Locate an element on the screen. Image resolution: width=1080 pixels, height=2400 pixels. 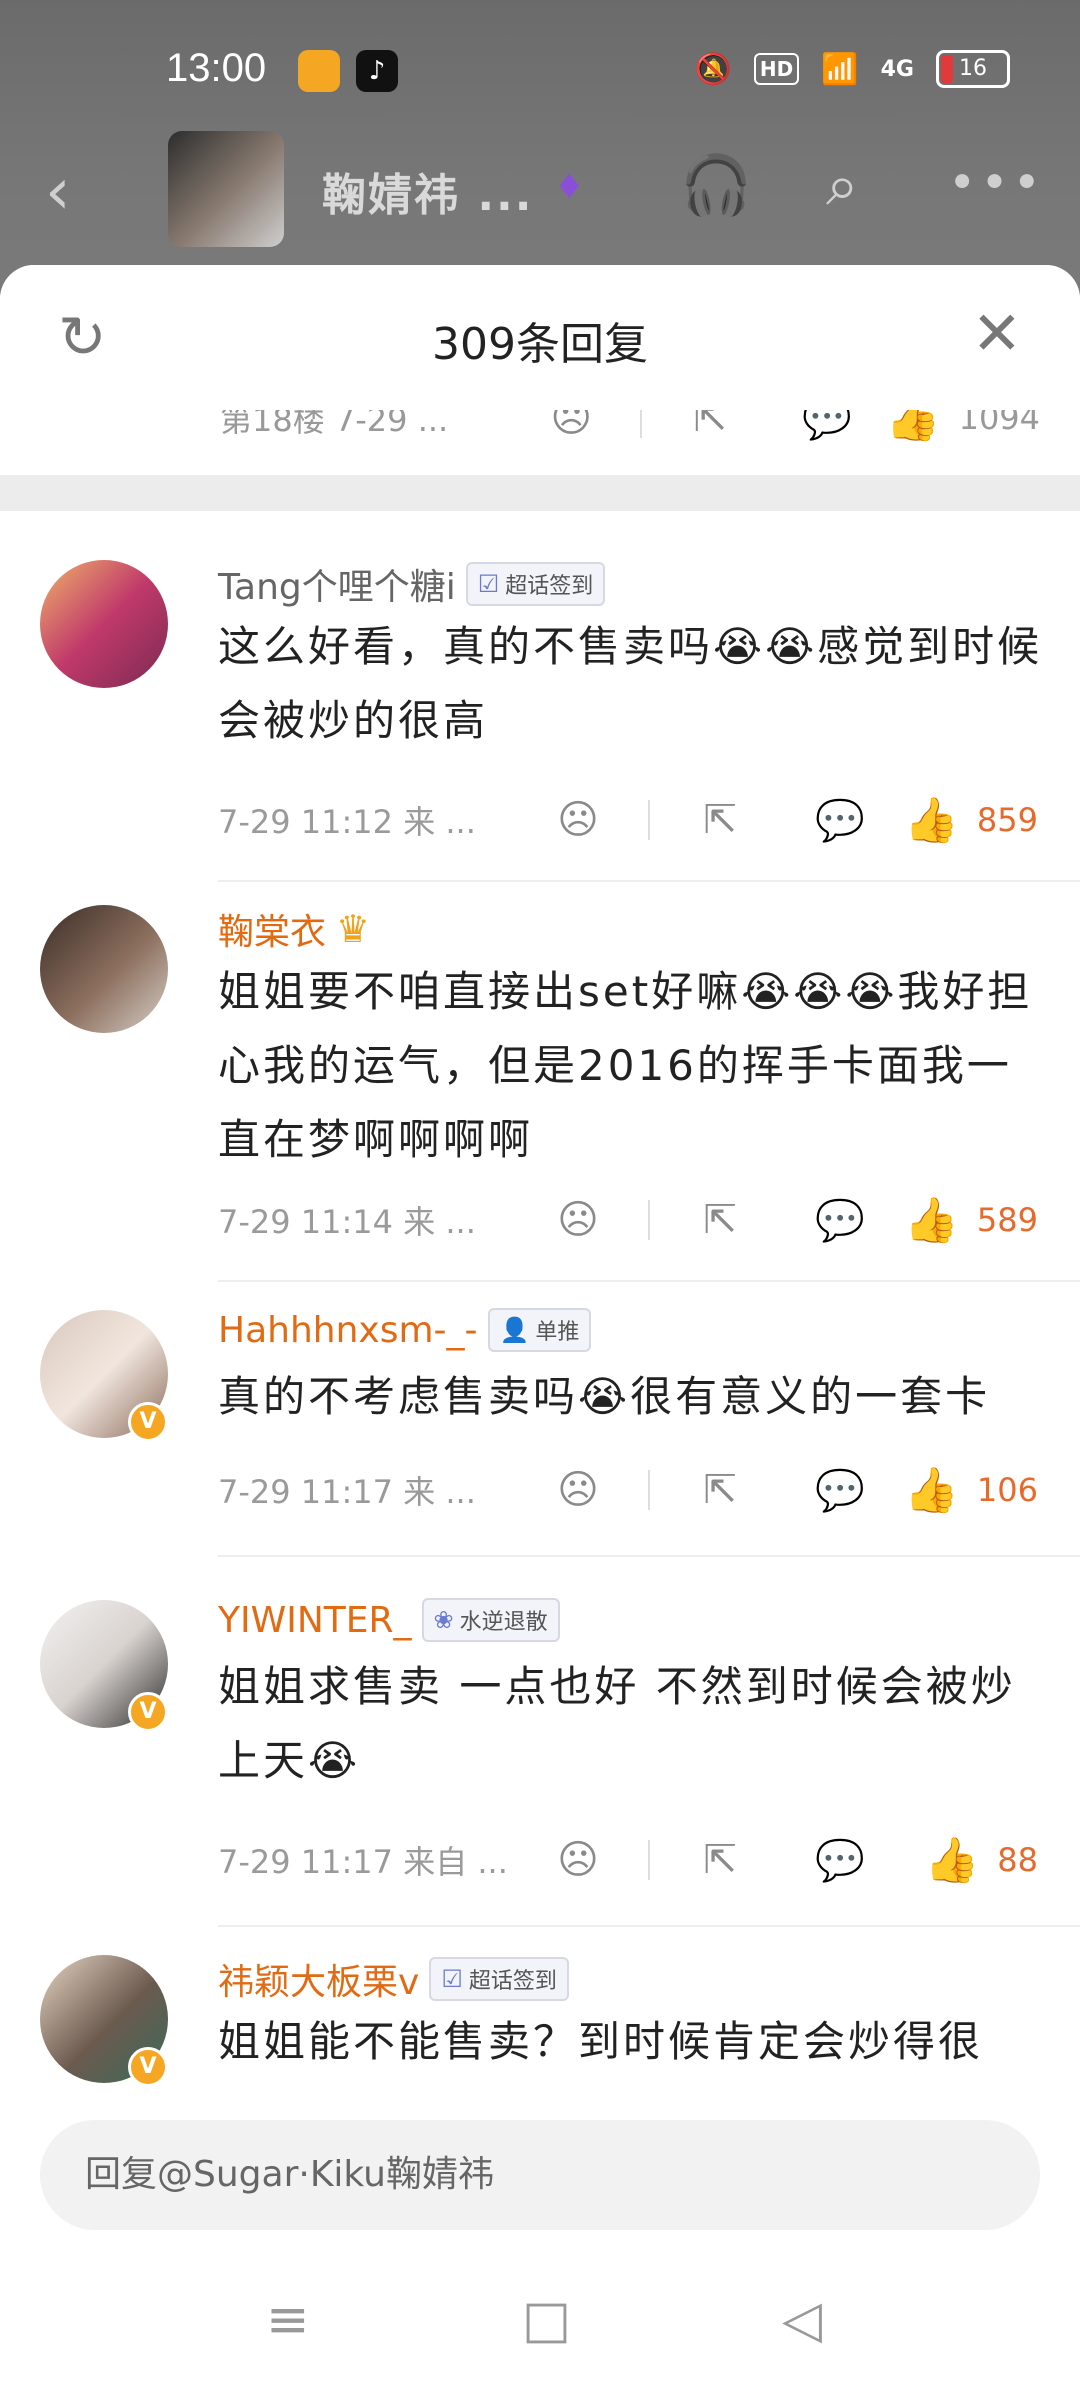
comment-text: 姐姐能不能售卖？到时候肯定会炒得很 is located at coordinates (601, 2041).